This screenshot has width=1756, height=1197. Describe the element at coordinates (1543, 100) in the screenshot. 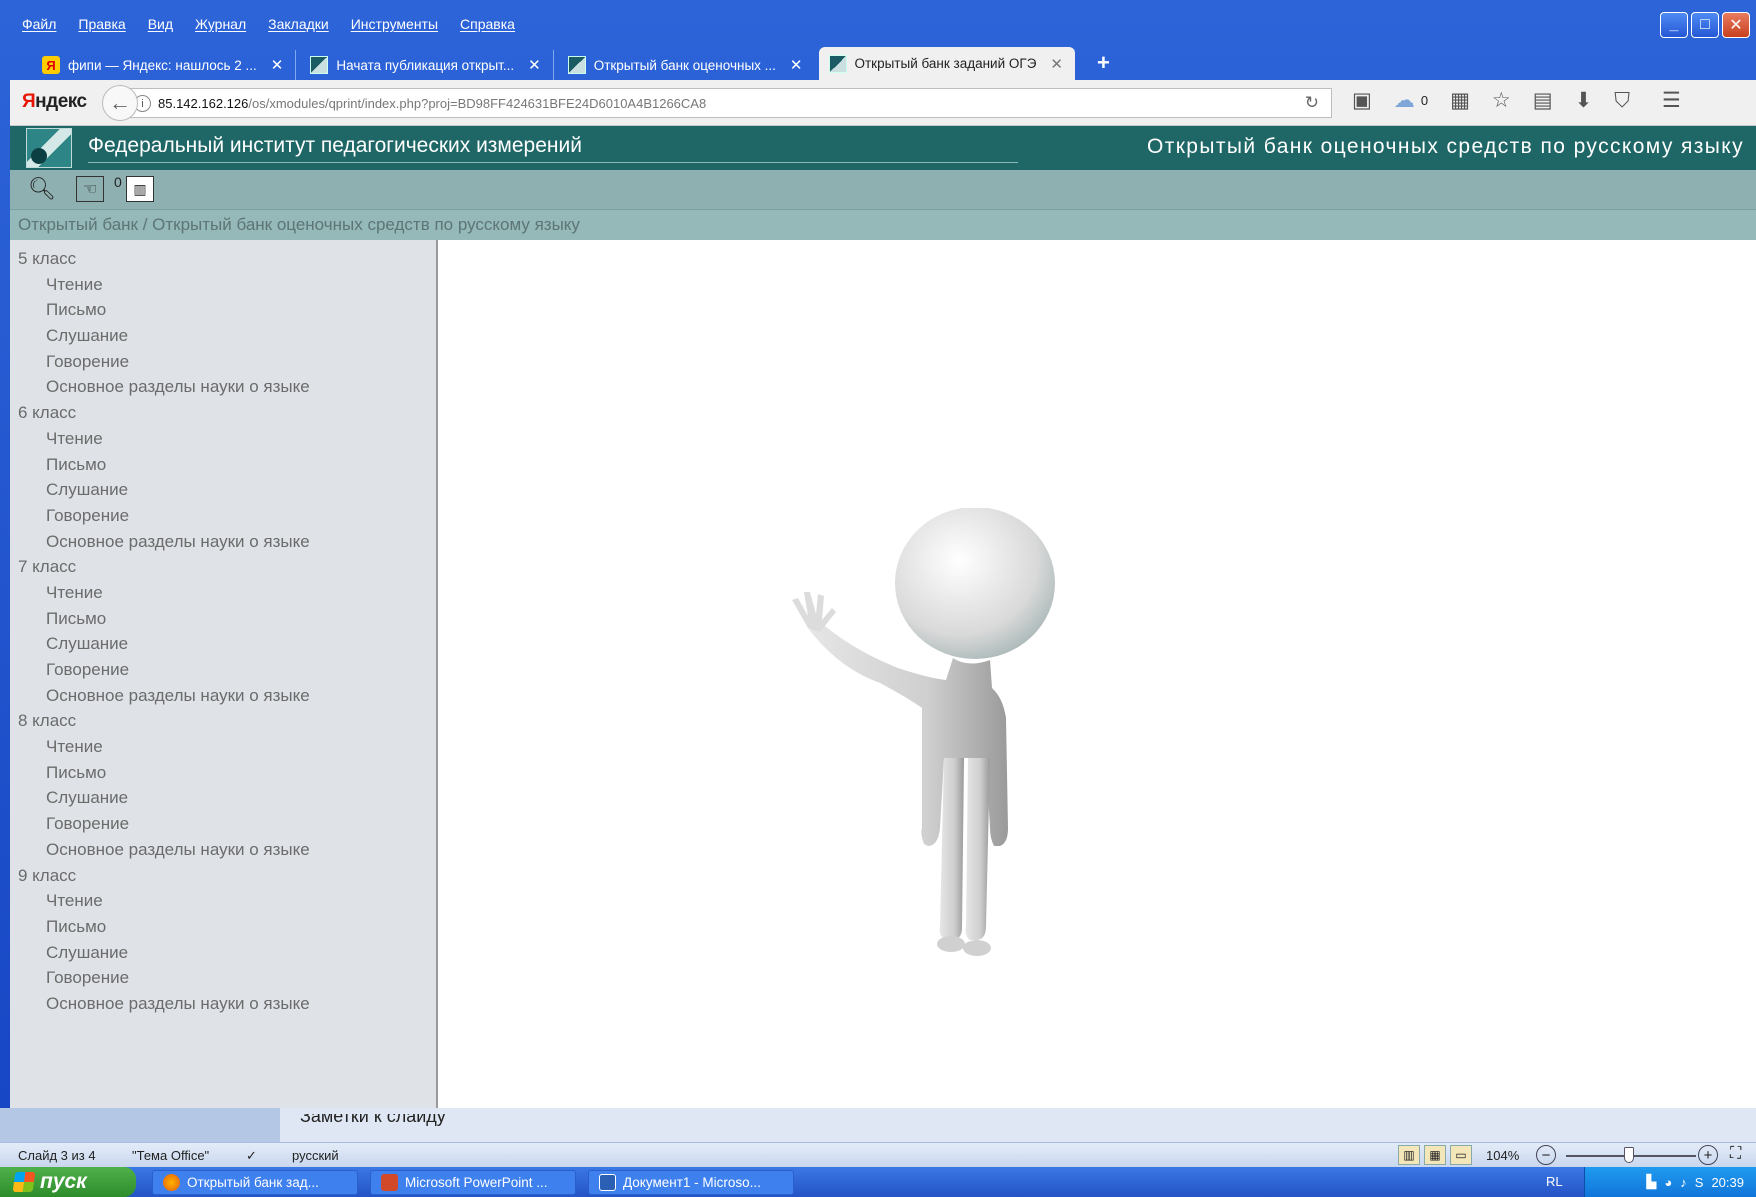

I see `reading-list-icon: ▤` at that location.